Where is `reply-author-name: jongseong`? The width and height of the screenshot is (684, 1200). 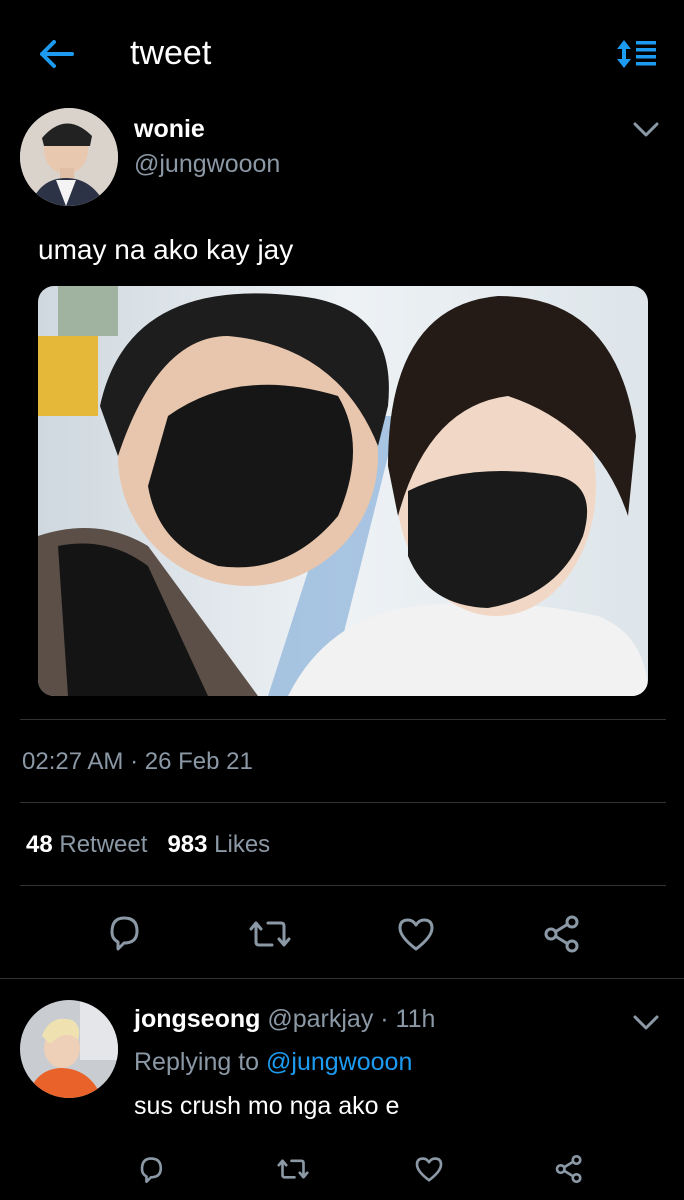
reply-author-name: jongseong is located at coordinates (197, 1019).